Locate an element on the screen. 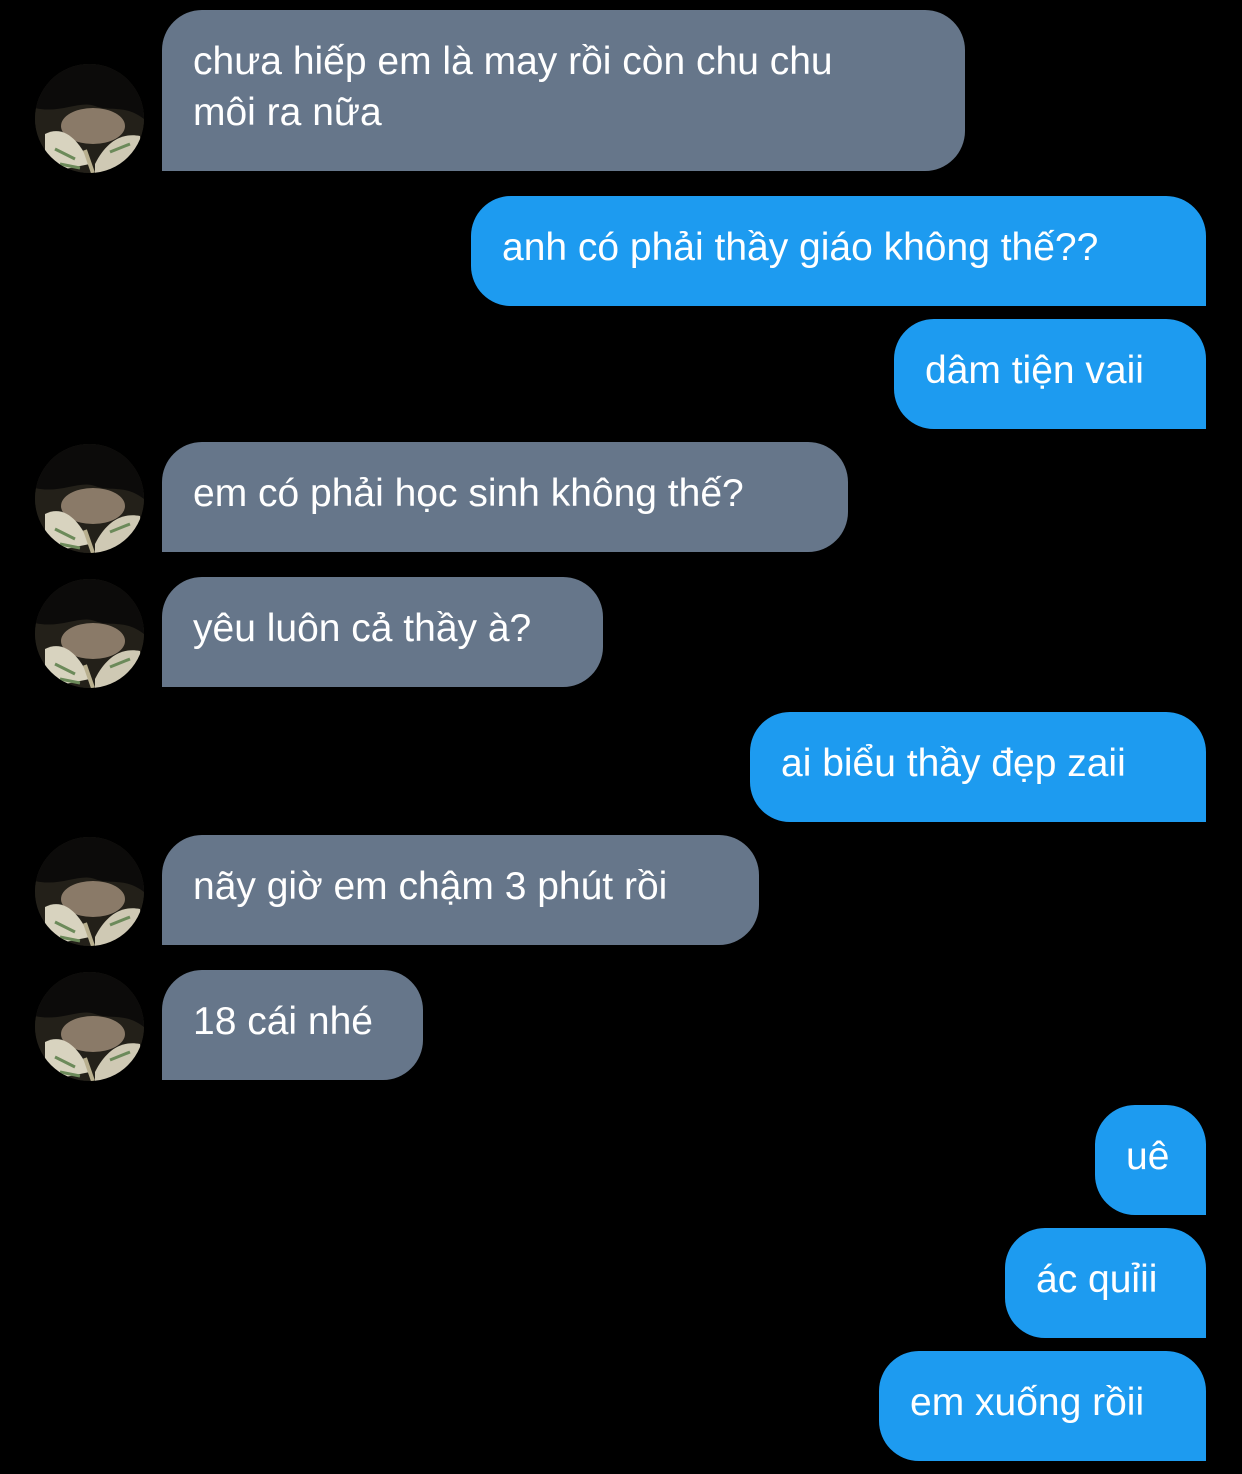 The width and height of the screenshot is (1242, 1474). incoming-message: nãy giờ em chậm 3 phút rồi is located at coordinates (460, 890).